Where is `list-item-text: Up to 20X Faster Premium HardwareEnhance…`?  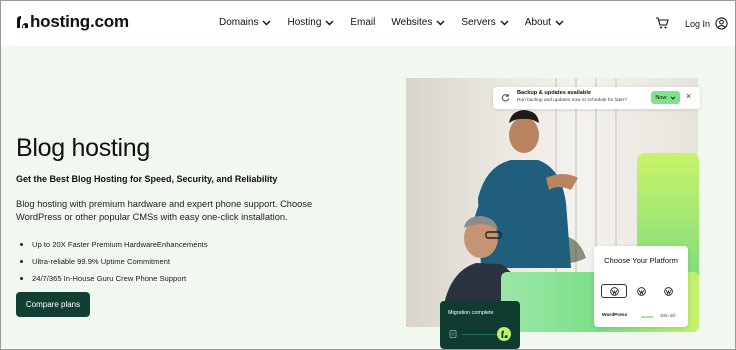
list-item-text: Up to 20X Faster Premium HardwareEnhance… is located at coordinates (120, 244).